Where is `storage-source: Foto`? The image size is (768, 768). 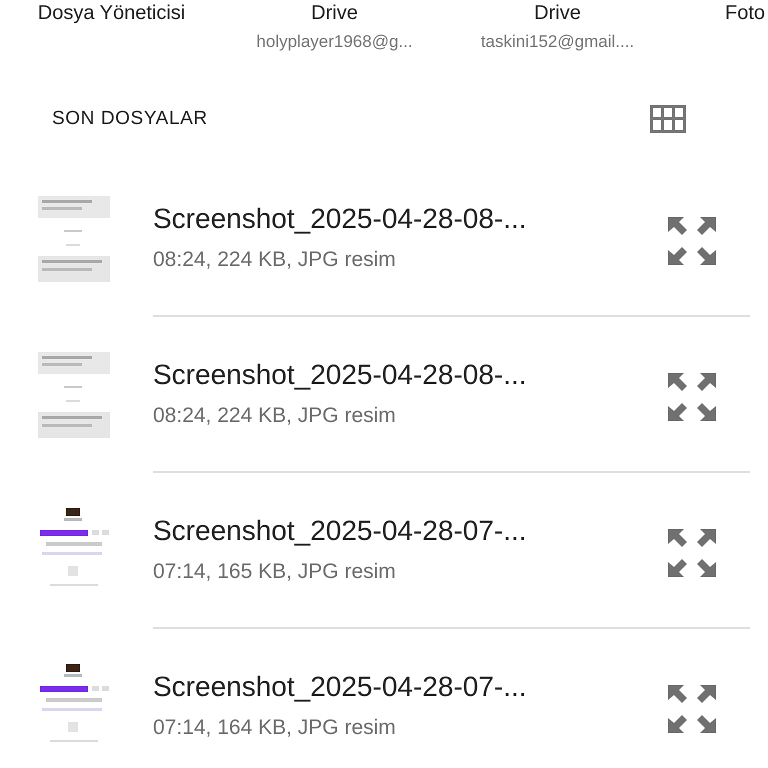
storage-source: Foto is located at coordinates (718, 27).